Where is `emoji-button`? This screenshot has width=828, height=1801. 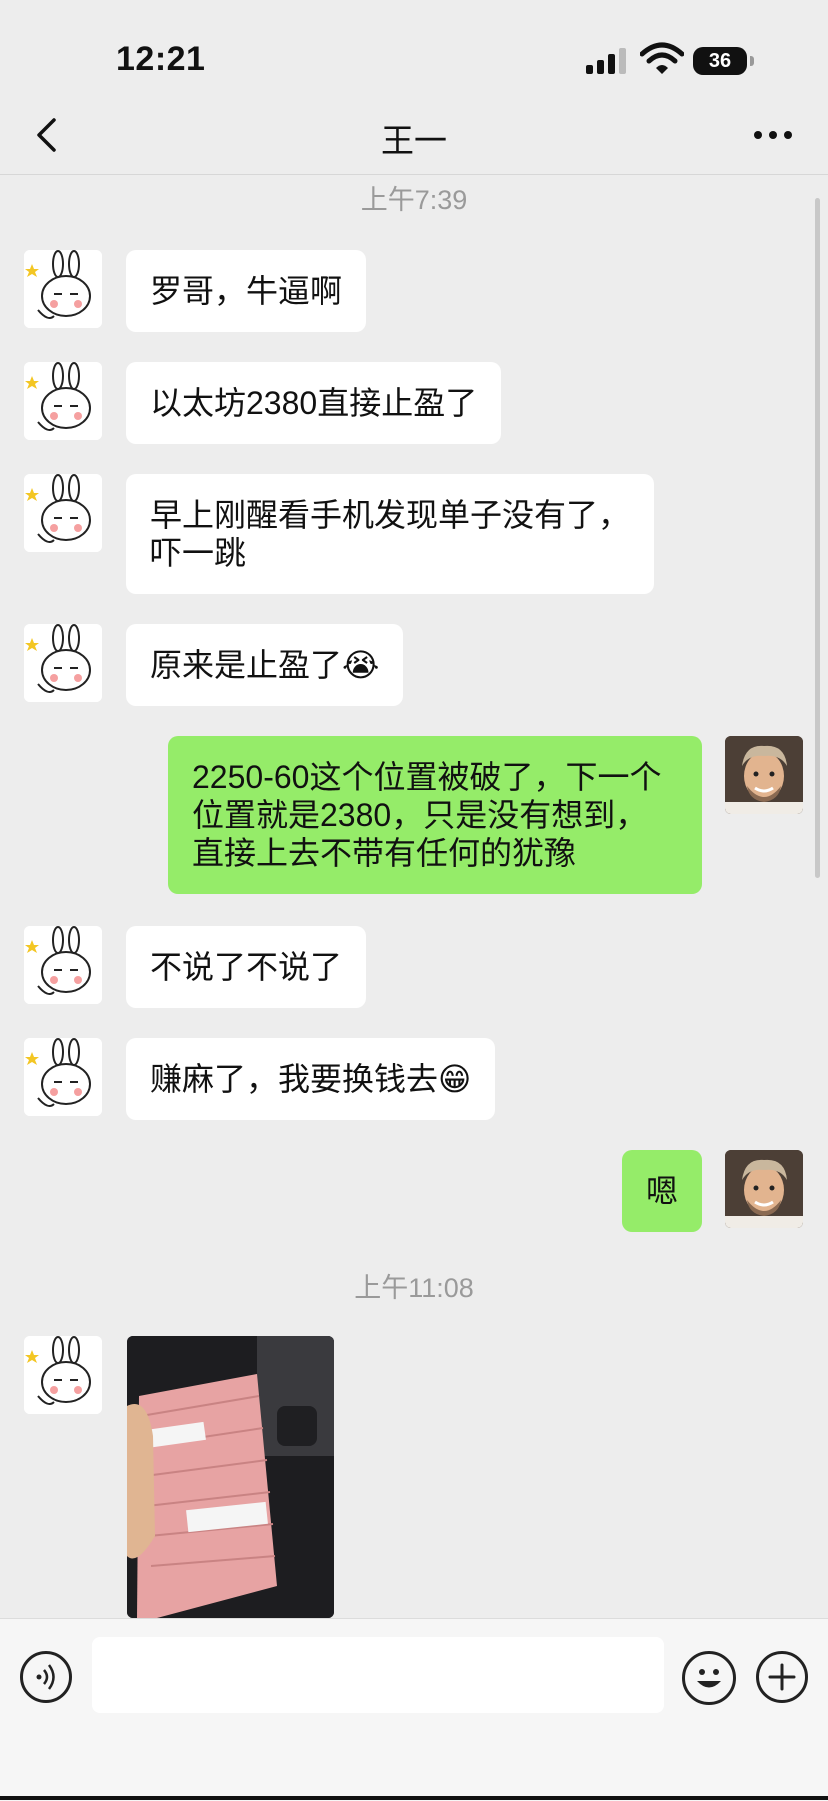
emoji-button is located at coordinates (709, 1678).